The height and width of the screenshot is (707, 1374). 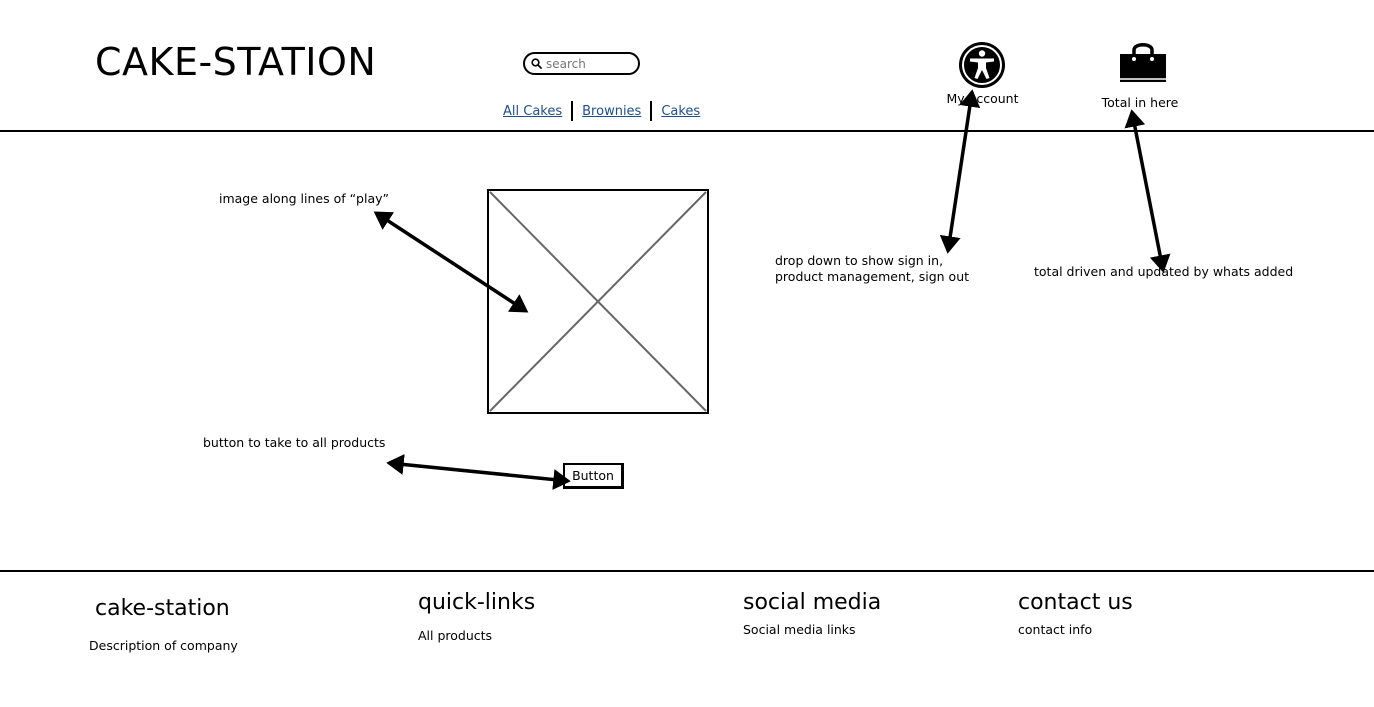 I want to click on footer-link-all-products: All products, so click(x=455, y=635).